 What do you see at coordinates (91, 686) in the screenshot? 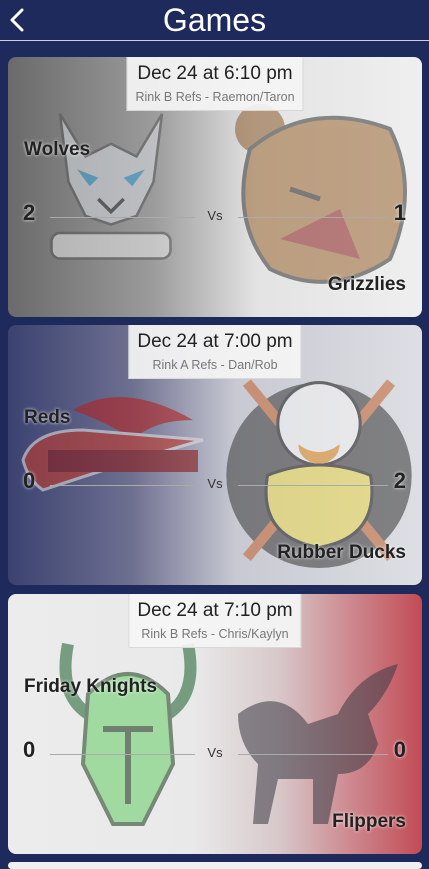
I see `home-team-name: Friday Knights` at bounding box center [91, 686].